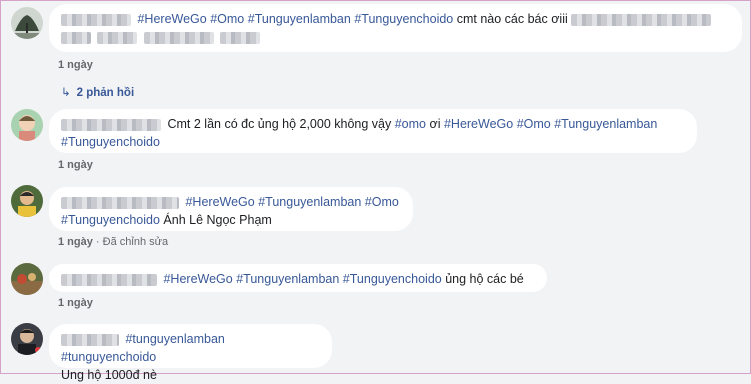 Image resolution: width=751 pixels, height=384 pixels. I want to click on comment-body: ơi, so click(435, 124).